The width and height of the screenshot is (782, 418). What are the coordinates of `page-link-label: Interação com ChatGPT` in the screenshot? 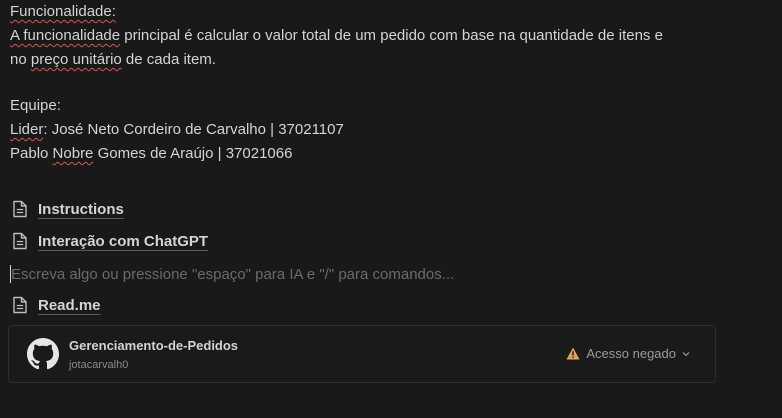 It's located at (123, 241).